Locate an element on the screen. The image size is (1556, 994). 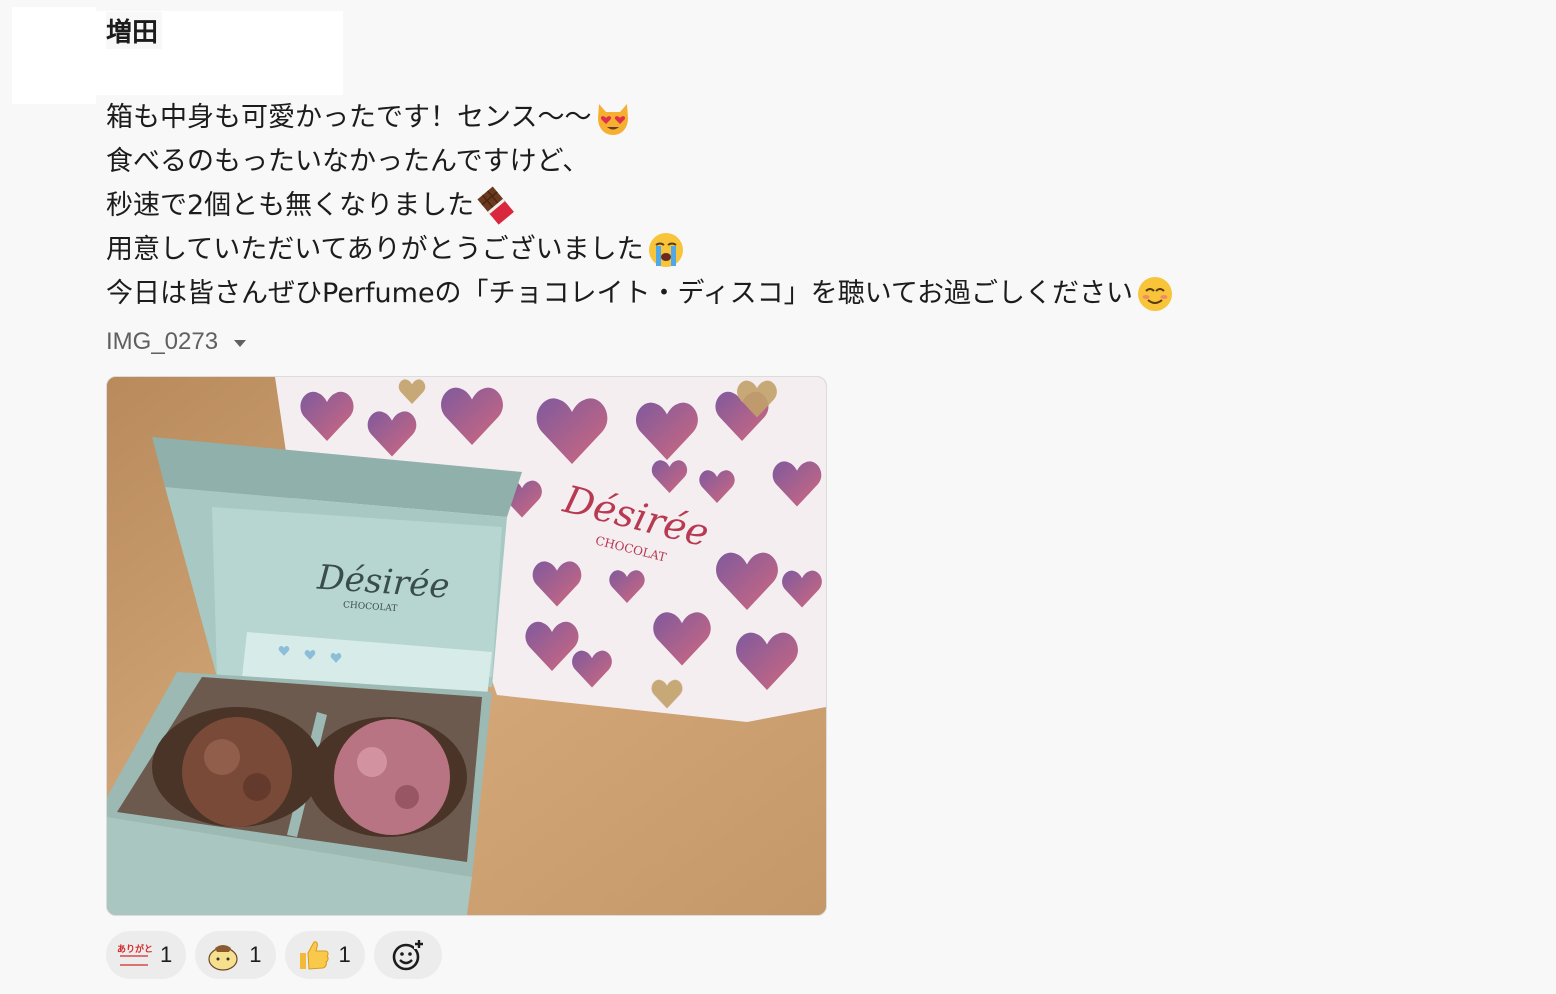
author-name: 増田 is located at coordinates (134, 30).